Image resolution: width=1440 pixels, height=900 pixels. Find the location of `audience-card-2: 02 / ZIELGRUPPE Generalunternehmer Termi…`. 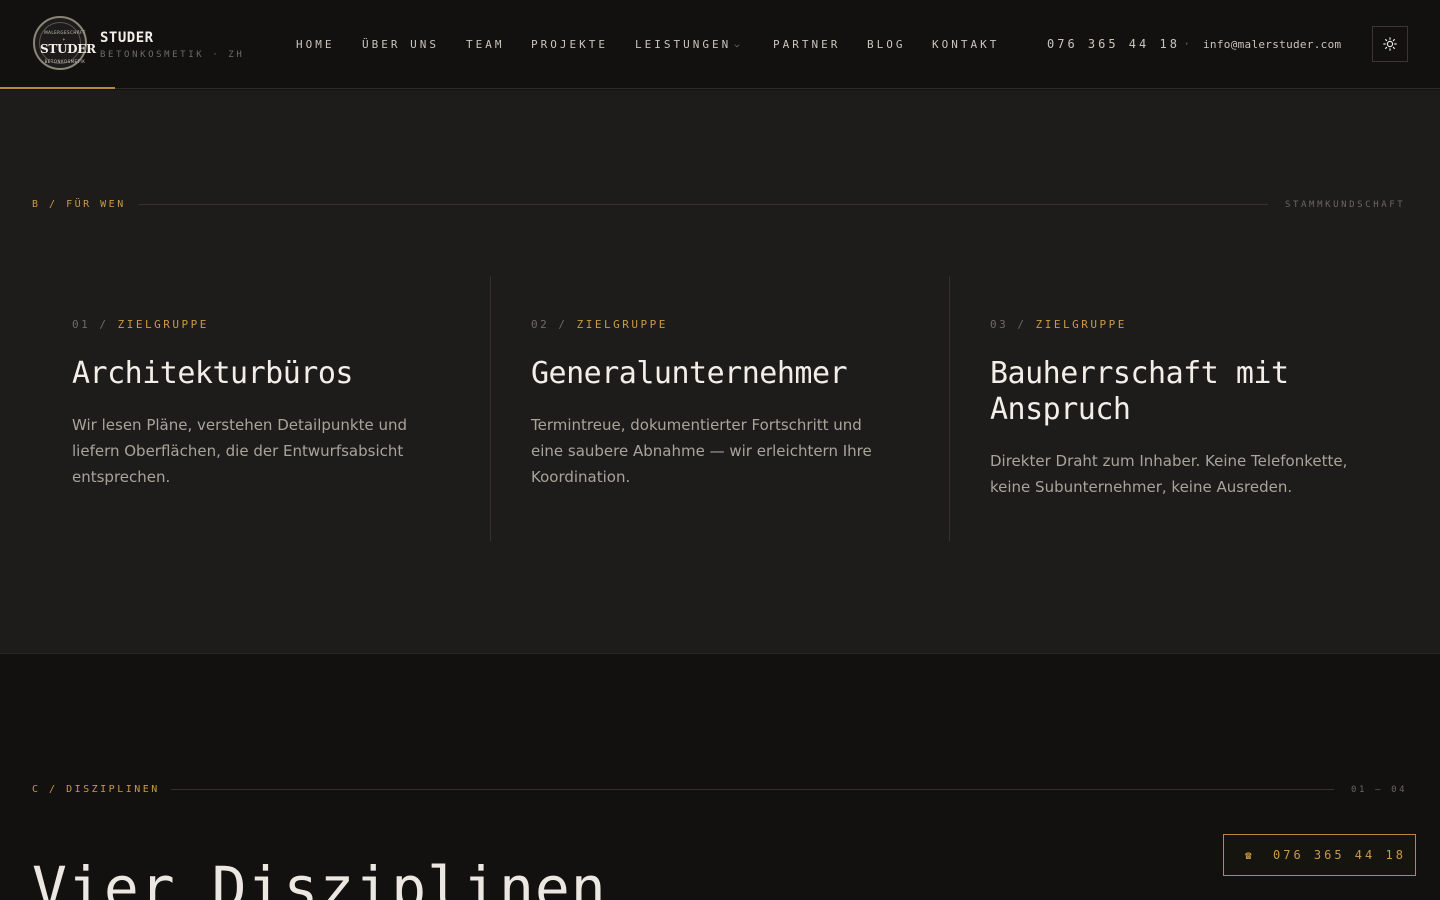

audience-card-2: 02 / ZIELGRUPPE Generalunternehmer Termi… is located at coordinates (720, 408).